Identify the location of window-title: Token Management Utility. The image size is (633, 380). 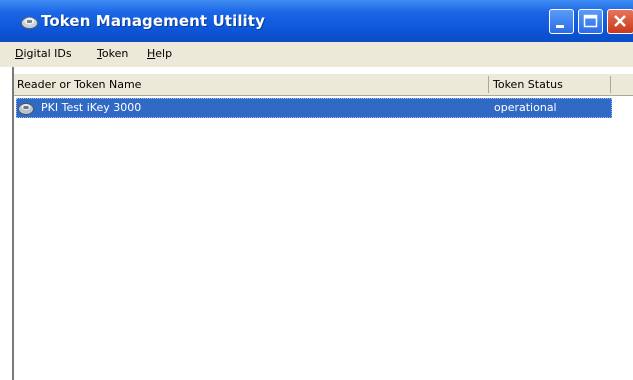
(153, 21).